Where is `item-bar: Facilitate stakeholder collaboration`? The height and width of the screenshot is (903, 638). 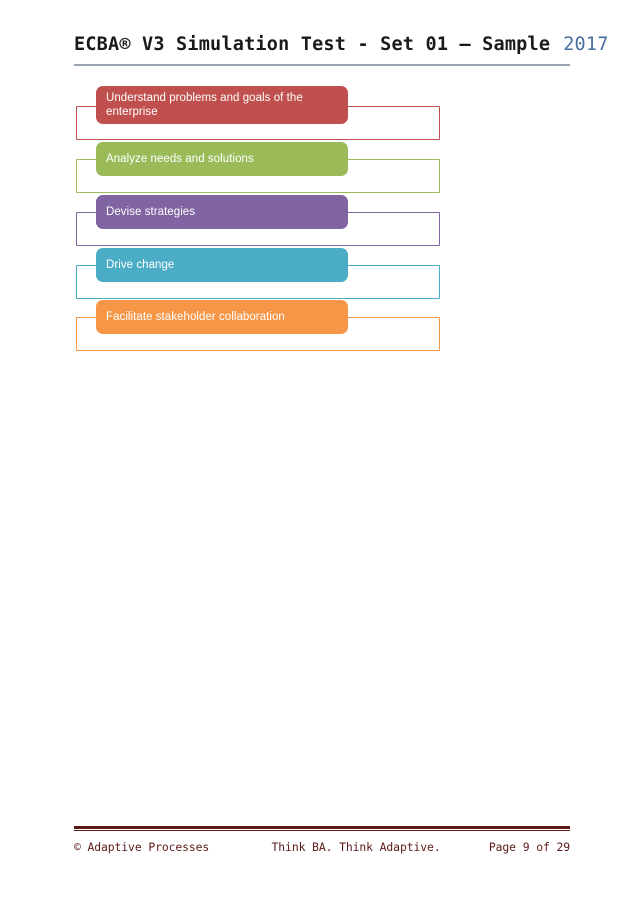 item-bar: Facilitate stakeholder collaboration is located at coordinates (222, 317).